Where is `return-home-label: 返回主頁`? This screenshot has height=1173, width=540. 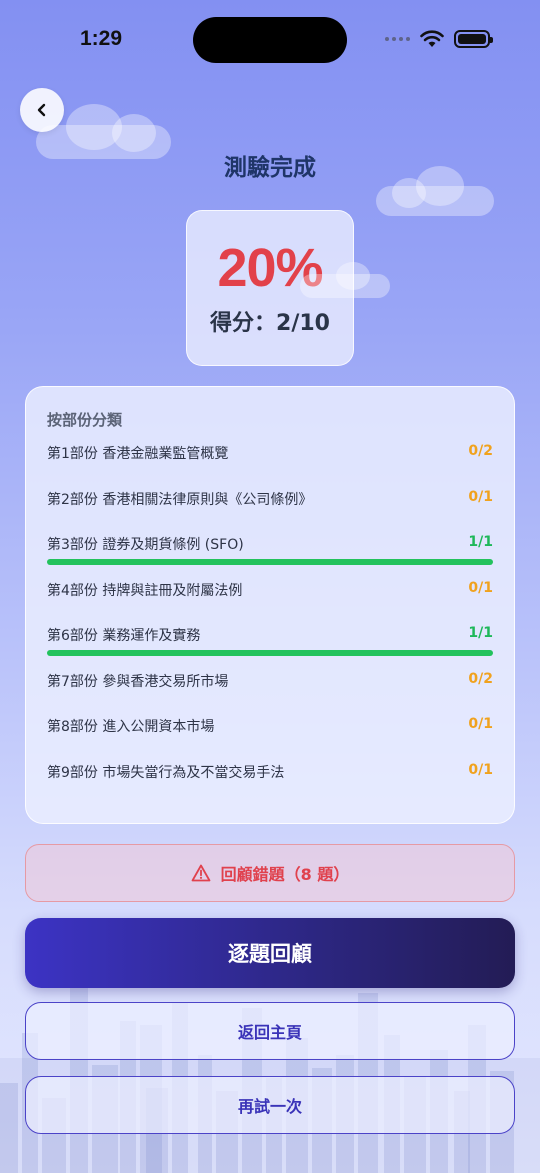
return-home-label: 返回主頁 is located at coordinates (269, 1032).